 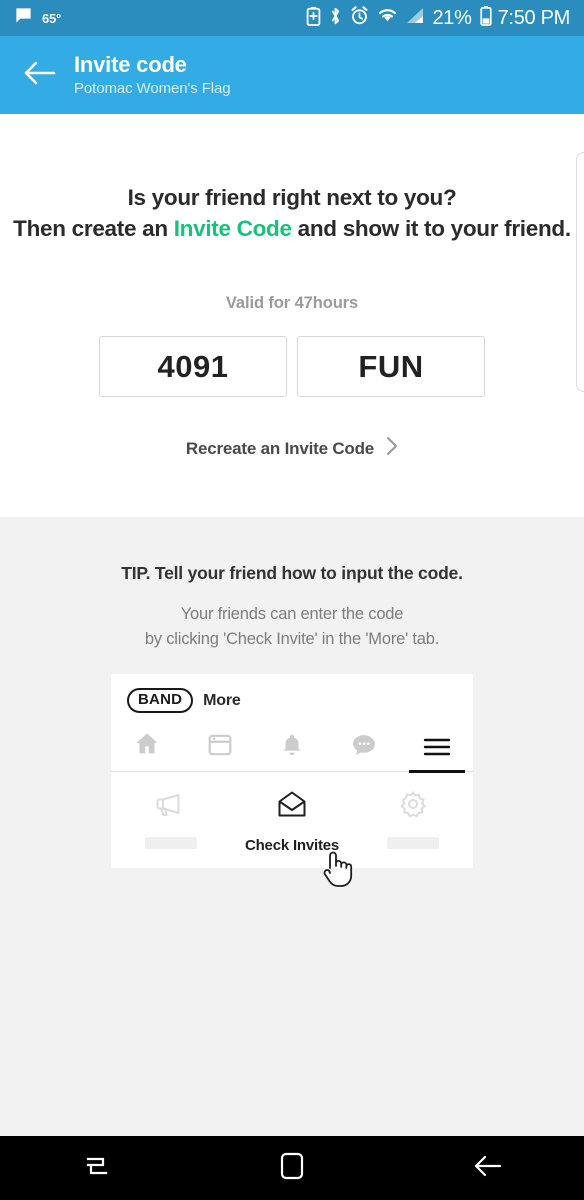 I want to click on offscreen-card-edge, so click(x=580, y=272).